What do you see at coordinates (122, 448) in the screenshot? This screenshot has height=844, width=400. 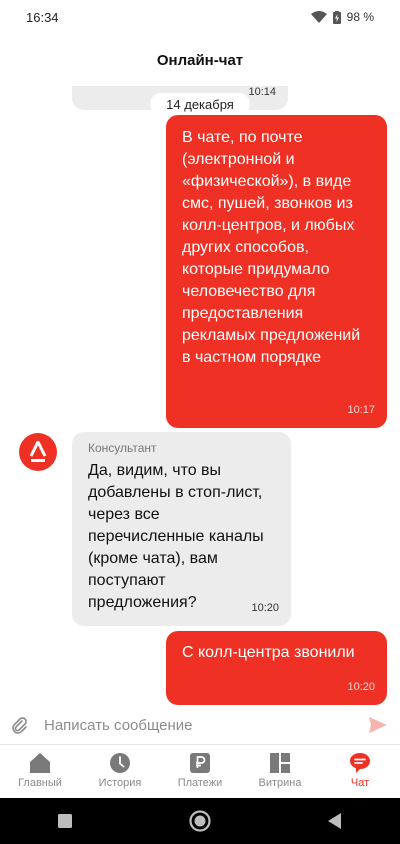 I see `message-sender: Консультант` at bounding box center [122, 448].